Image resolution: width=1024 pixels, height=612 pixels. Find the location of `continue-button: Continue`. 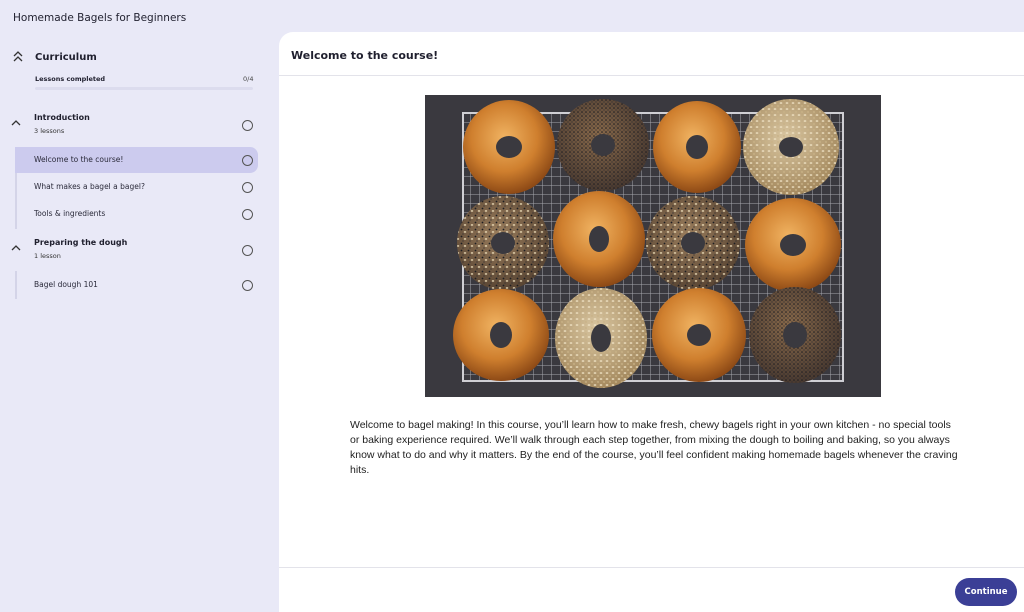

continue-button: Continue is located at coordinates (986, 592).